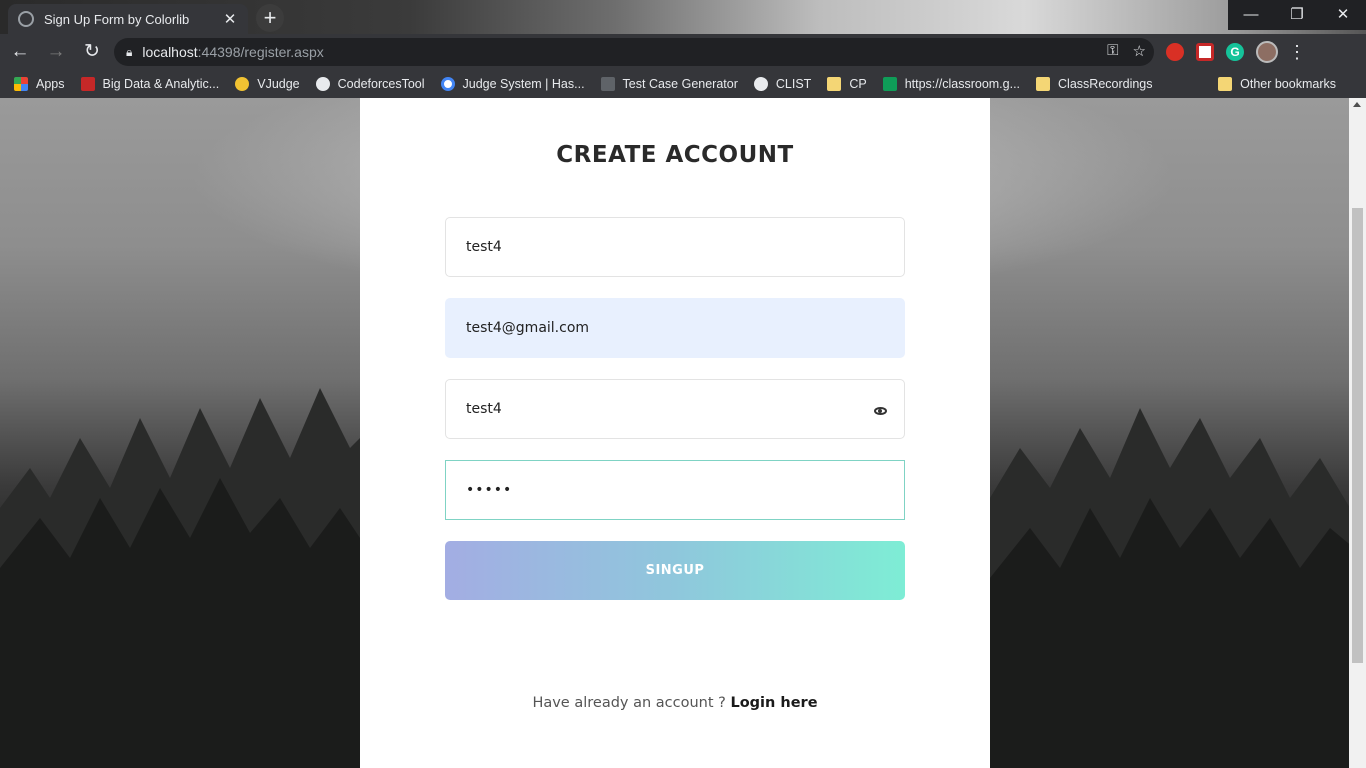 The height and width of the screenshot is (768, 1366). I want to click on restore-button: ❐, so click(1297, 15).